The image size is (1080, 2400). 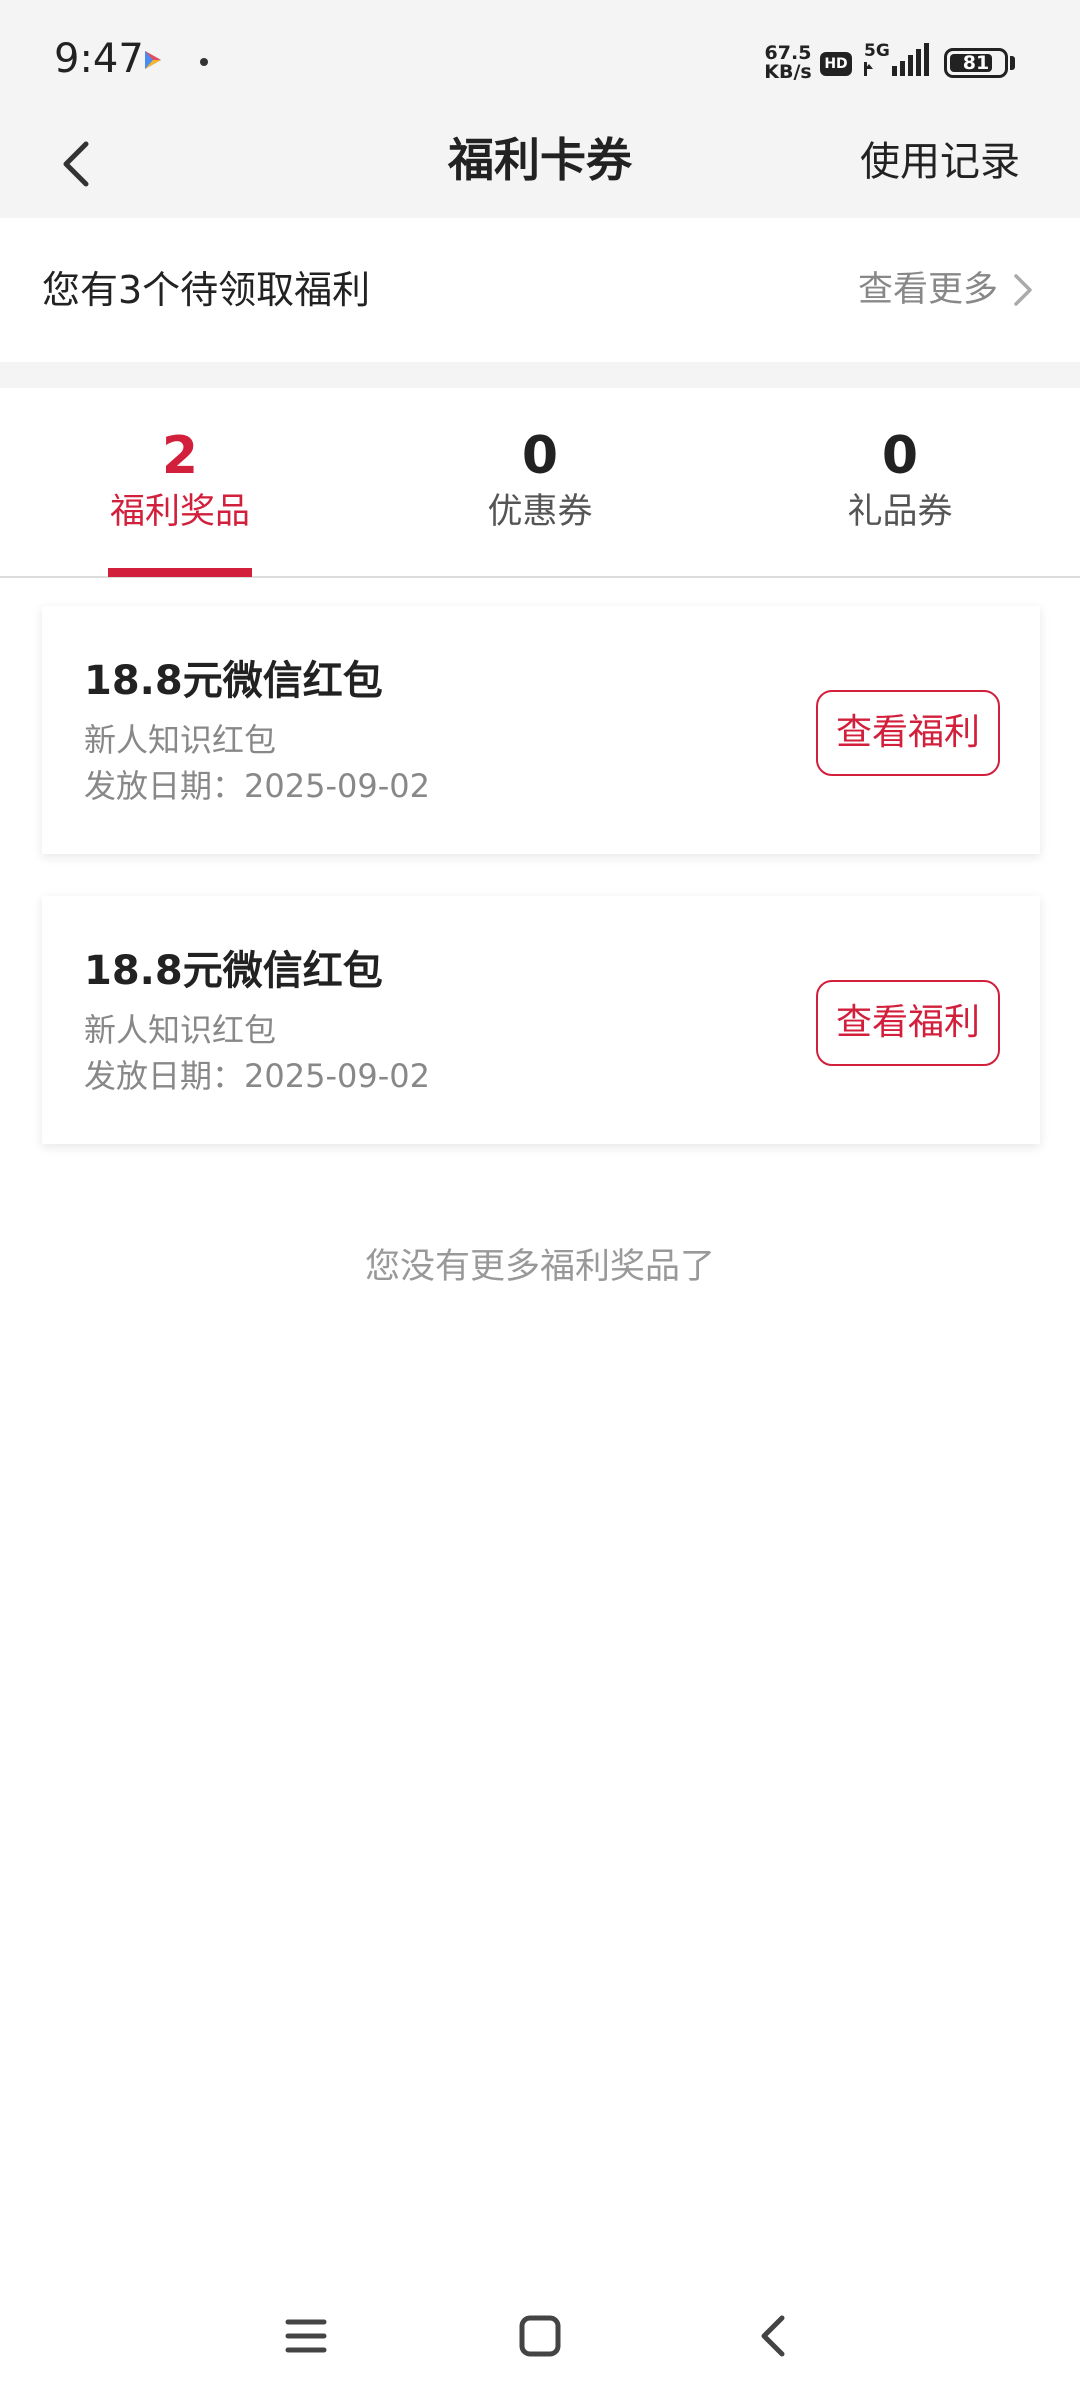 What do you see at coordinates (1012, 63) in the screenshot?
I see `battery-cap` at bounding box center [1012, 63].